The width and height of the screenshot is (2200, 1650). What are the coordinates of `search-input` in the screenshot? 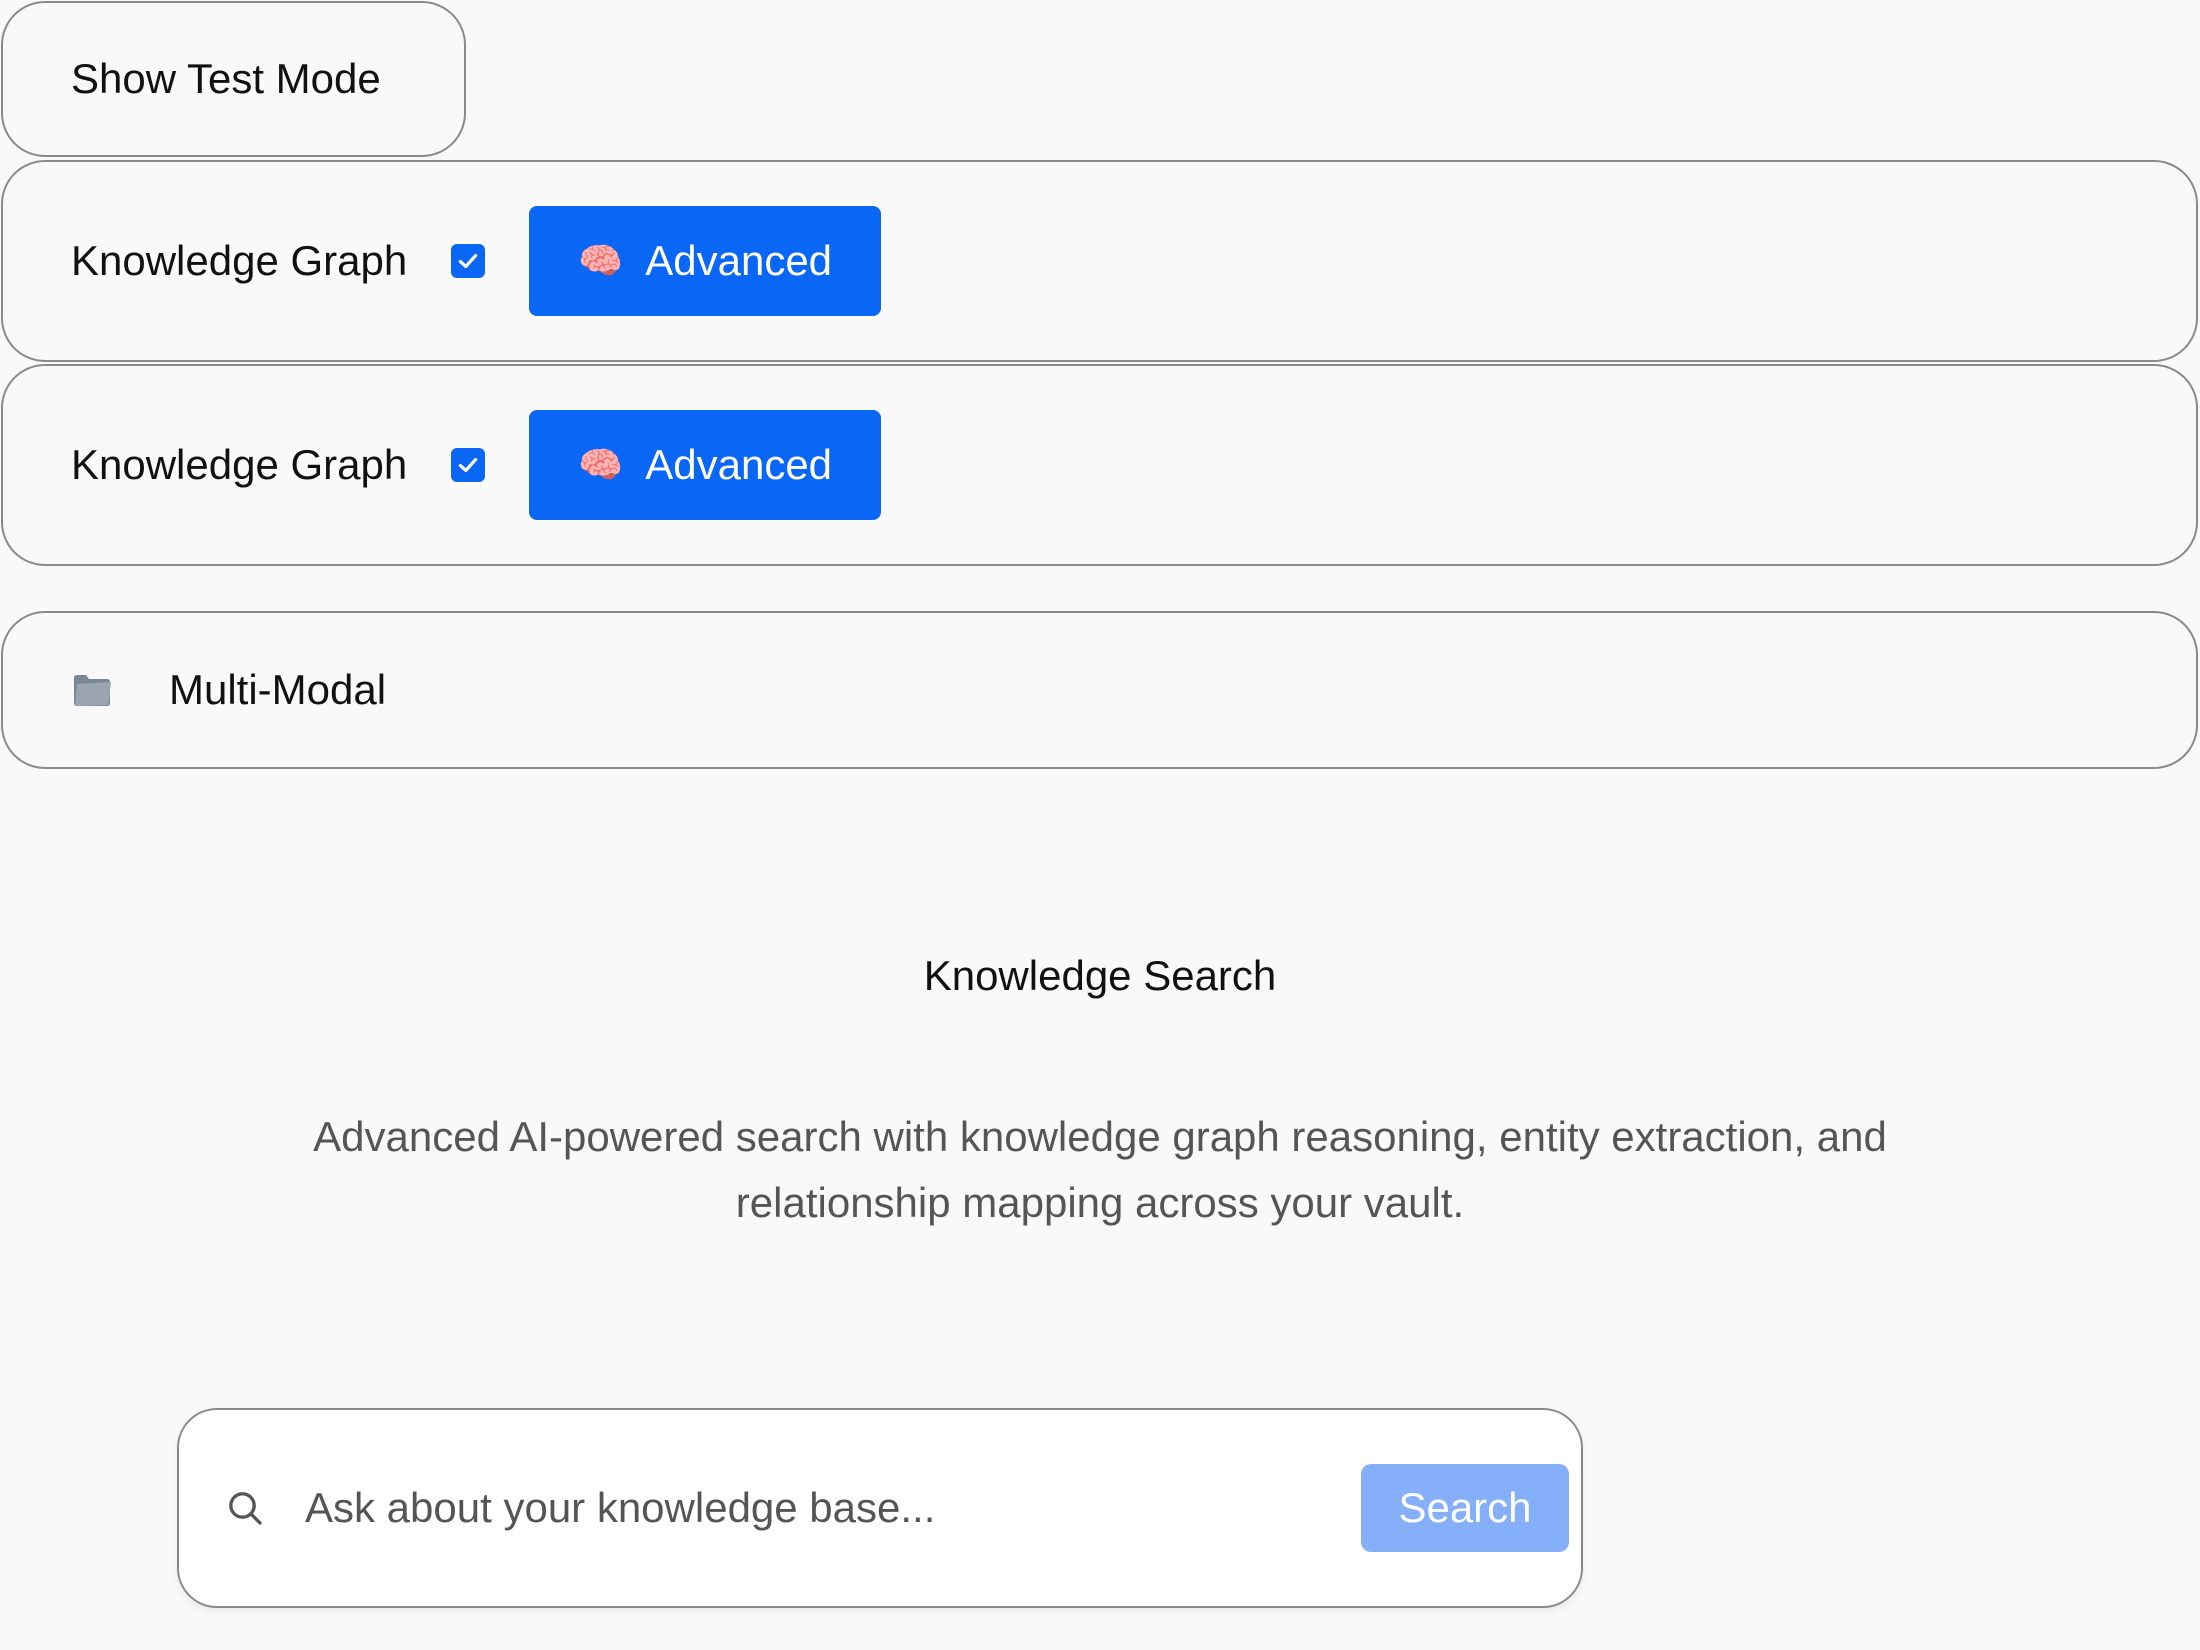 It's located at (833, 1508).